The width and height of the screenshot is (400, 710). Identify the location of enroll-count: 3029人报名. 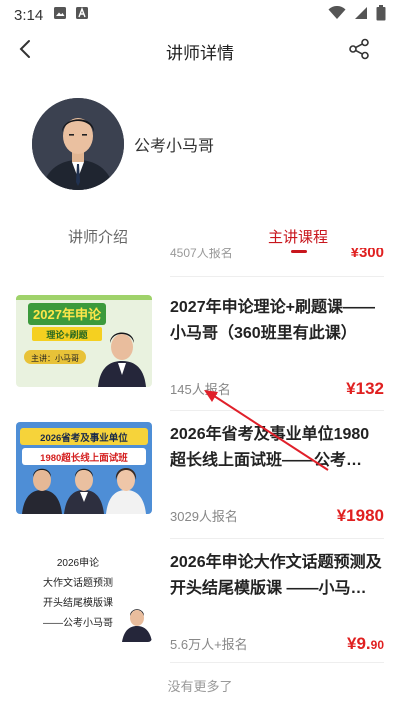
(204, 516).